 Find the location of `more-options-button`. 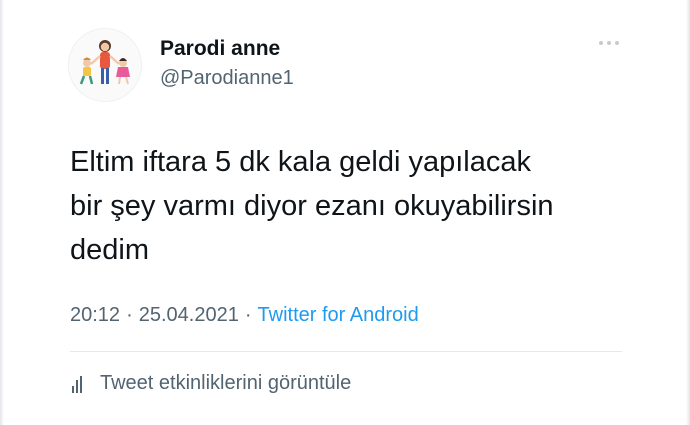

more-options-button is located at coordinates (609, 43).